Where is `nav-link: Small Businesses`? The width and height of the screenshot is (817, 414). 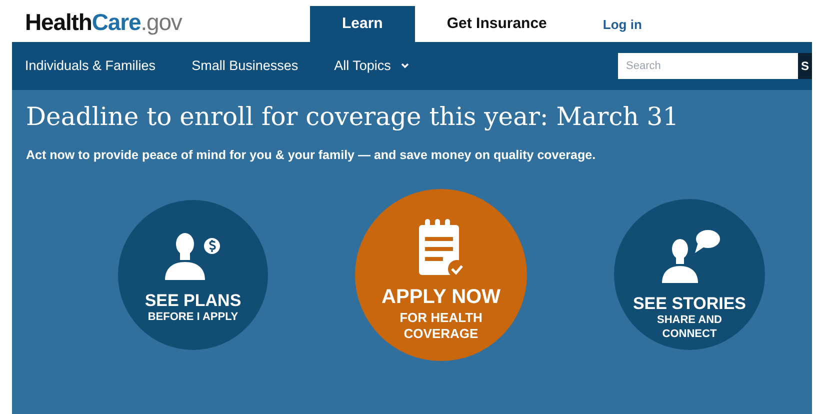 nav-link: Small Businesses is located at coordinates (245, 66).